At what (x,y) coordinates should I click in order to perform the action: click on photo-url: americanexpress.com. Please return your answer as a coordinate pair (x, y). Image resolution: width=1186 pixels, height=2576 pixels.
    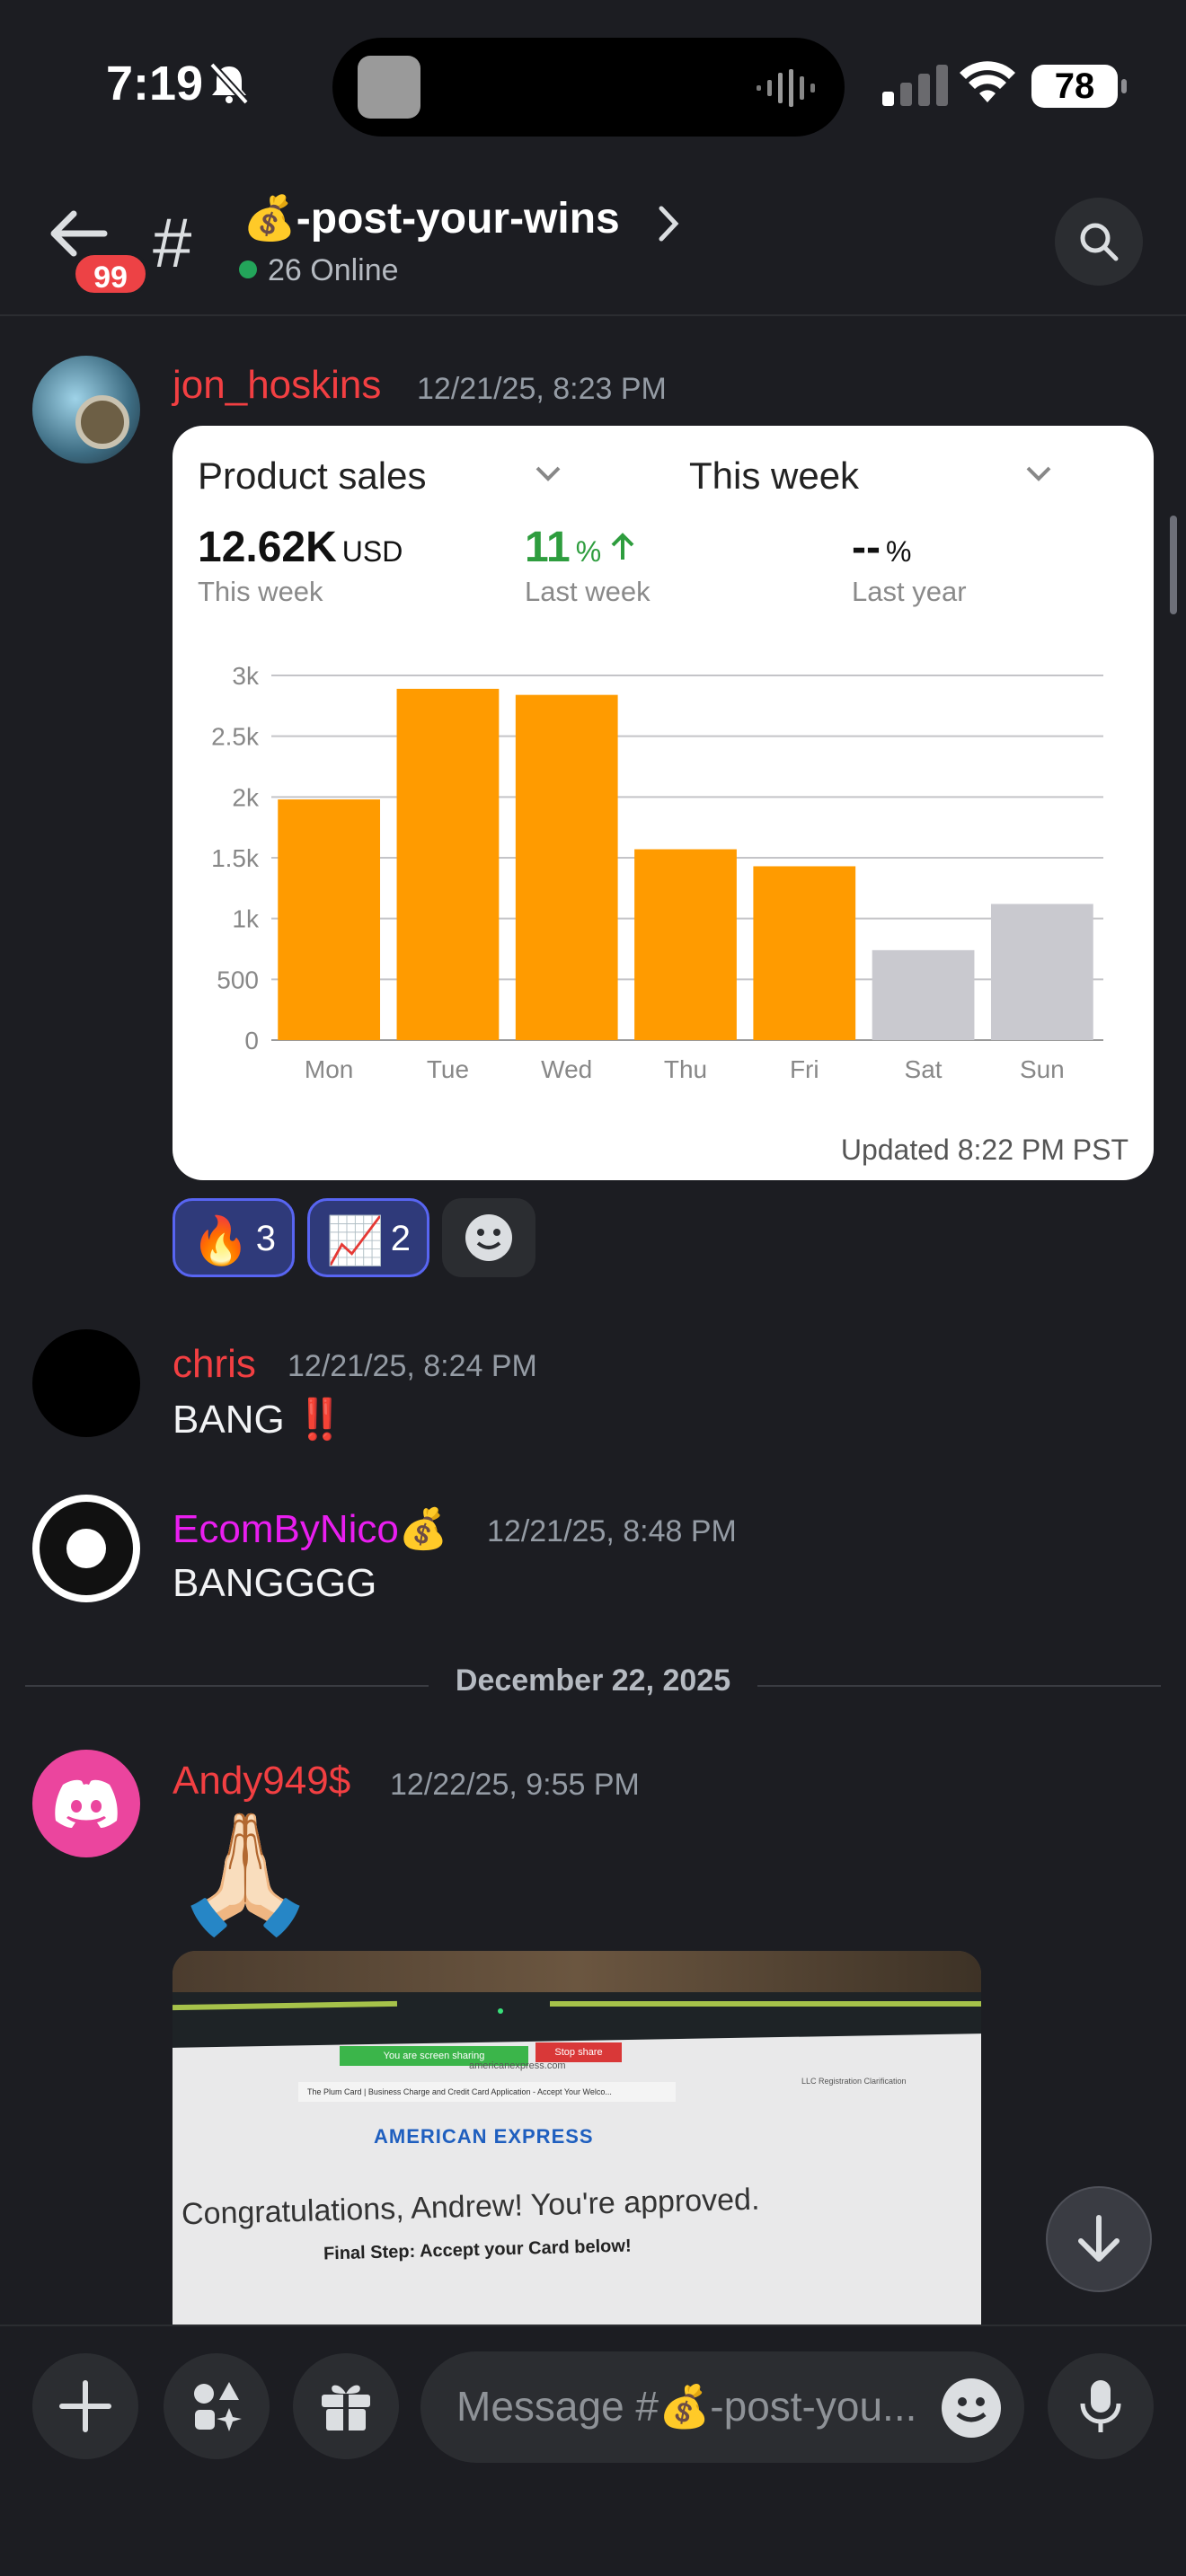
    Looking at the image, I should click on (517, 2065).